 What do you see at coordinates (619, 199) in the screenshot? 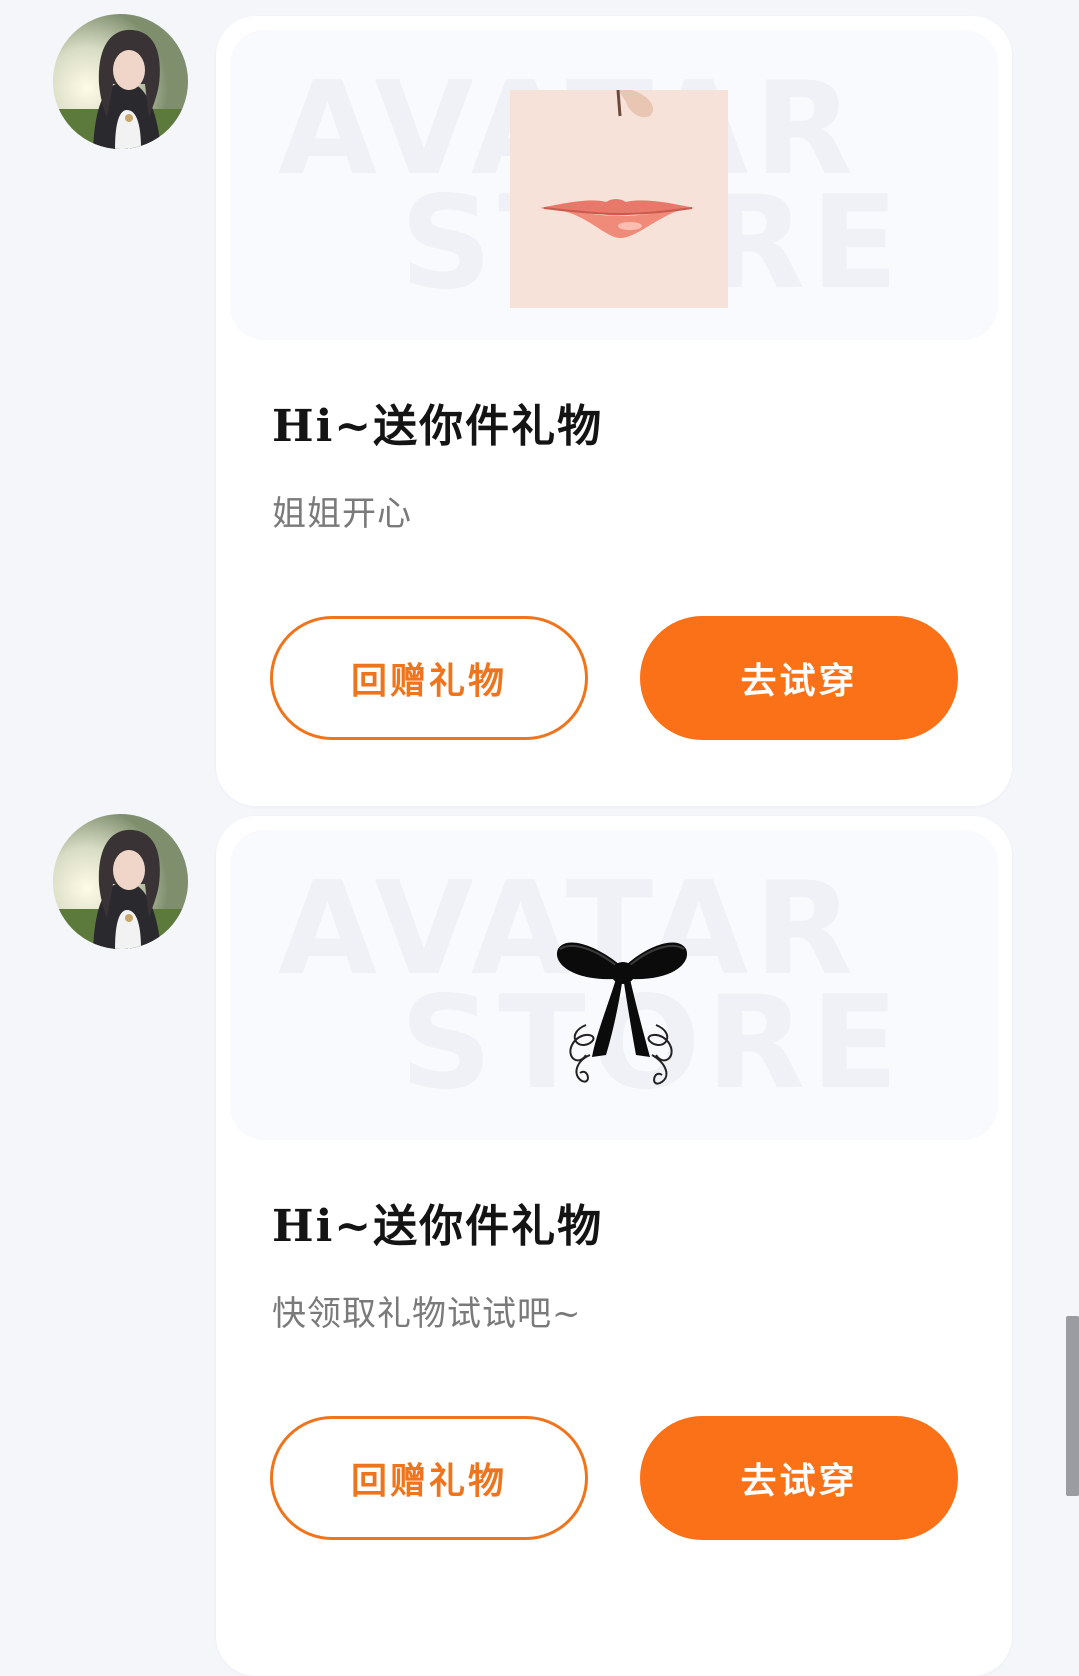
I see `lips-gift-icon` at bounding box center [619, 199].